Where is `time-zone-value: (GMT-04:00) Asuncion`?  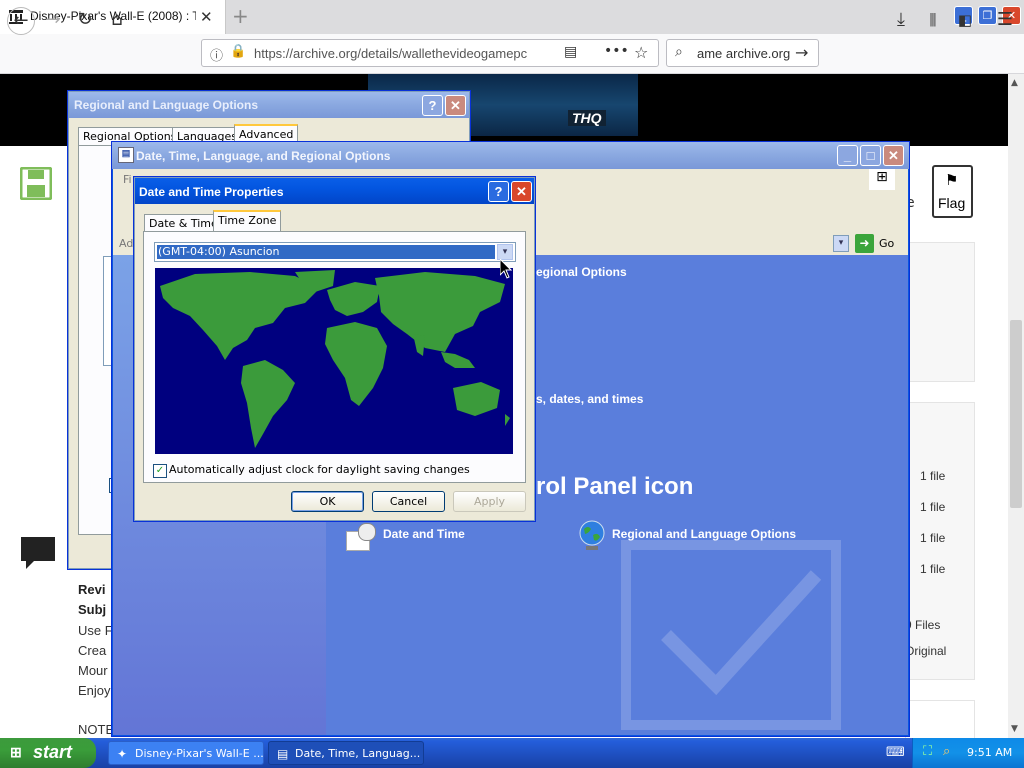
time-zone-value: (GMT-04:00) Asuncion is located at coordinates (219, 251).